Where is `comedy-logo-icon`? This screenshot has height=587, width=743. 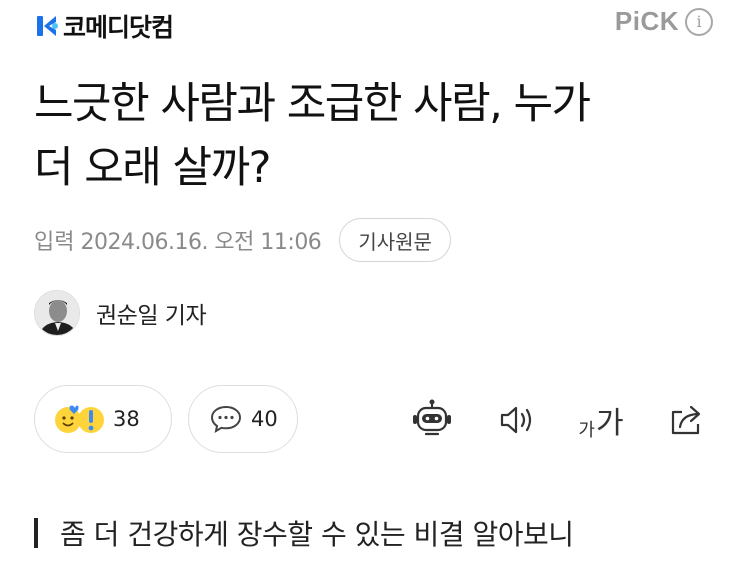 comedy-logo-icon is located at coordinates (47, 26).